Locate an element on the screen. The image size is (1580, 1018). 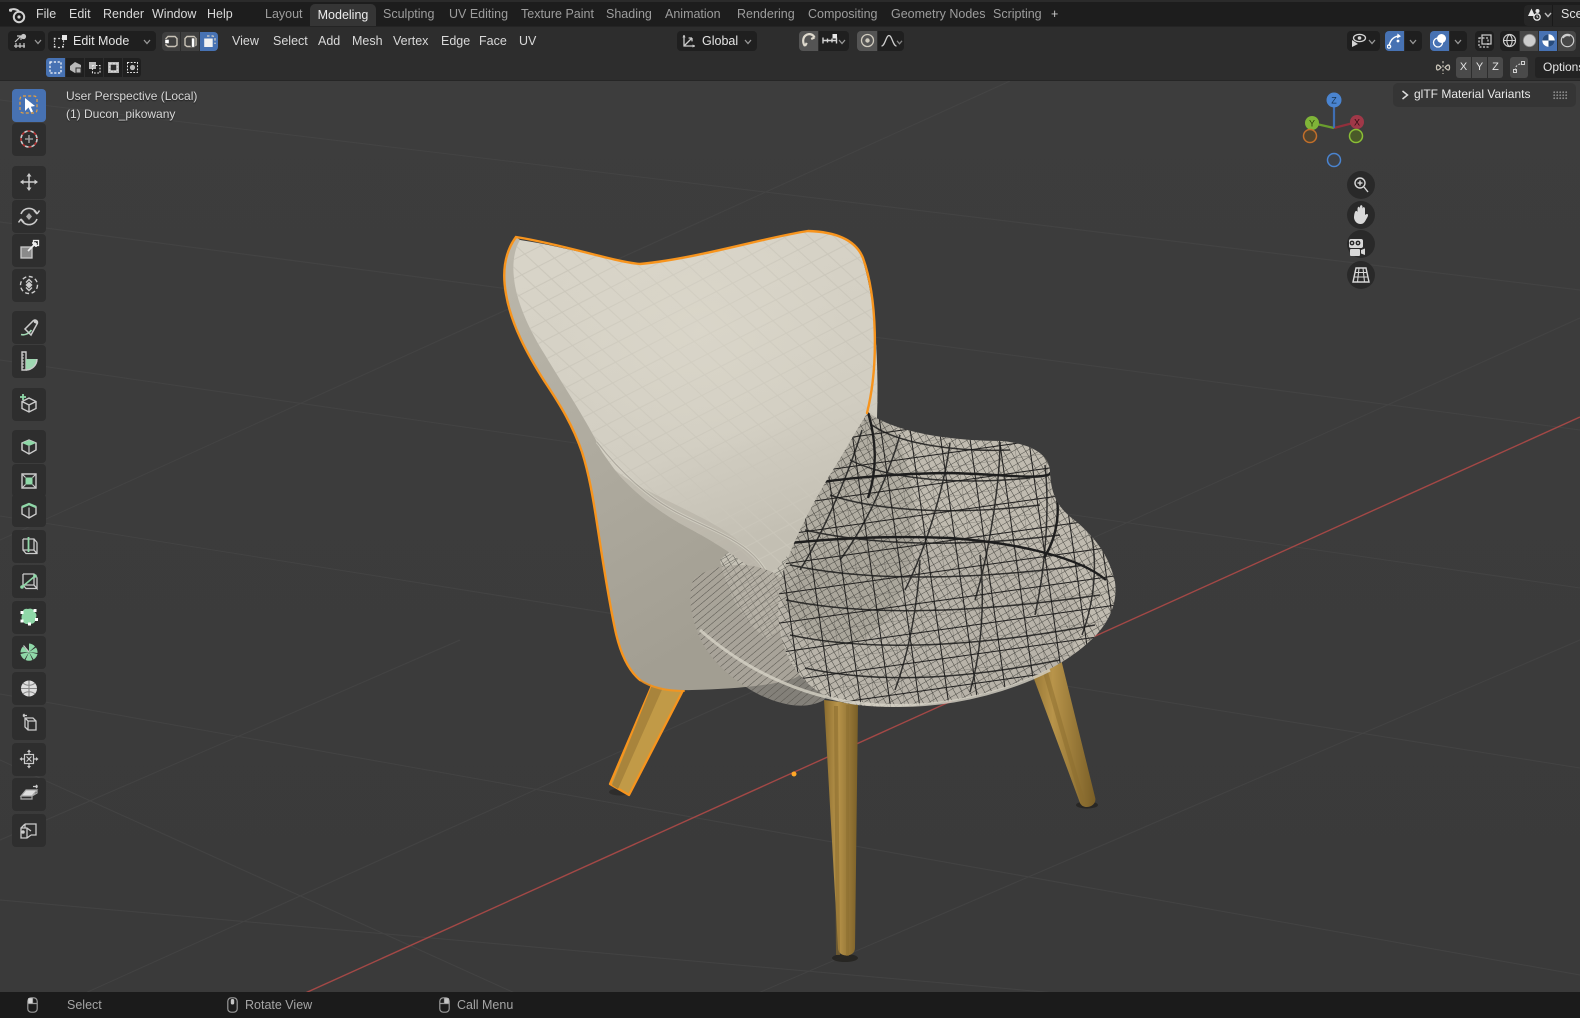
svg-text: X is located at coordinates (1357, 123).